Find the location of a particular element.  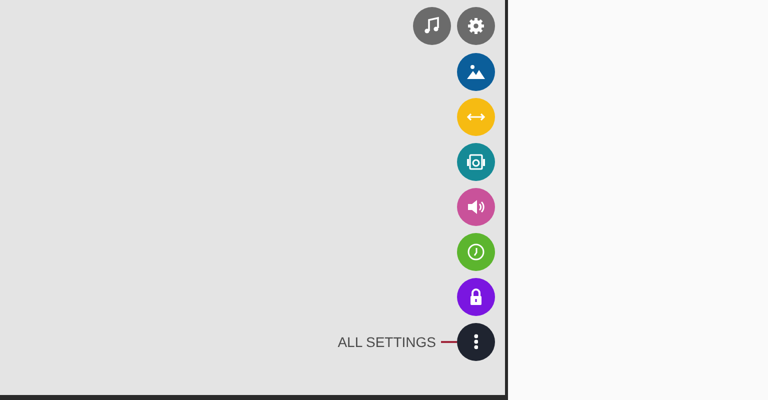

more-icon is located at coordinates (476, 342).